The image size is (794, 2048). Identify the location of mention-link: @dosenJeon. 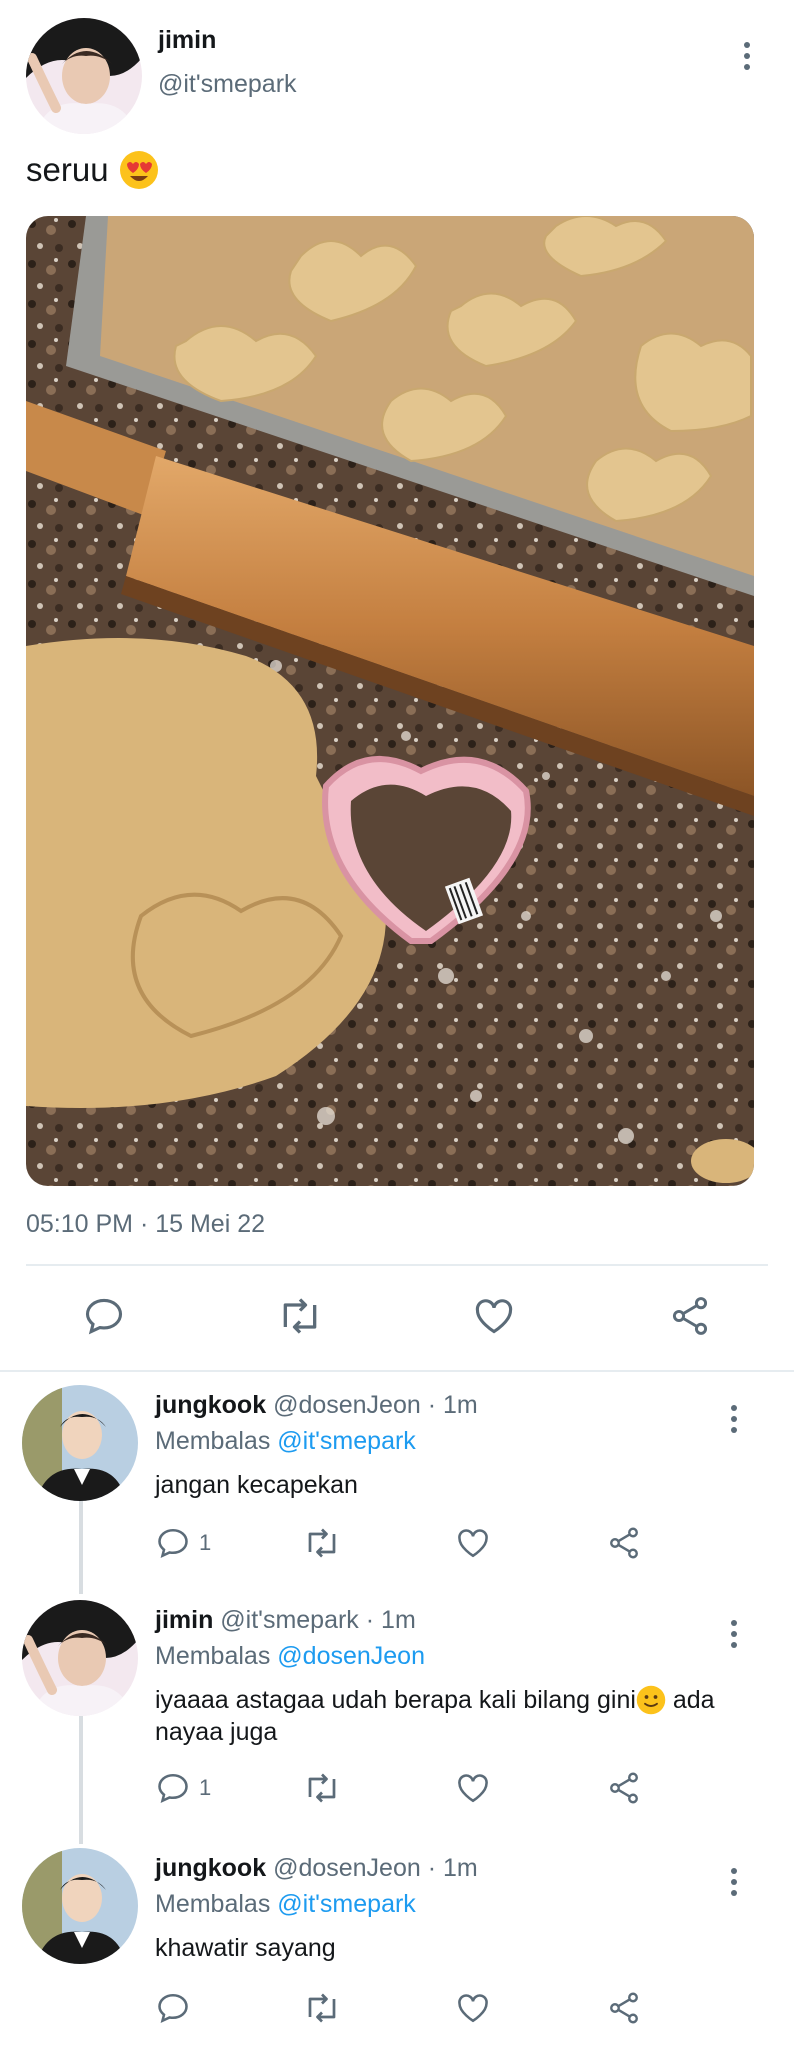
(351, 1656).